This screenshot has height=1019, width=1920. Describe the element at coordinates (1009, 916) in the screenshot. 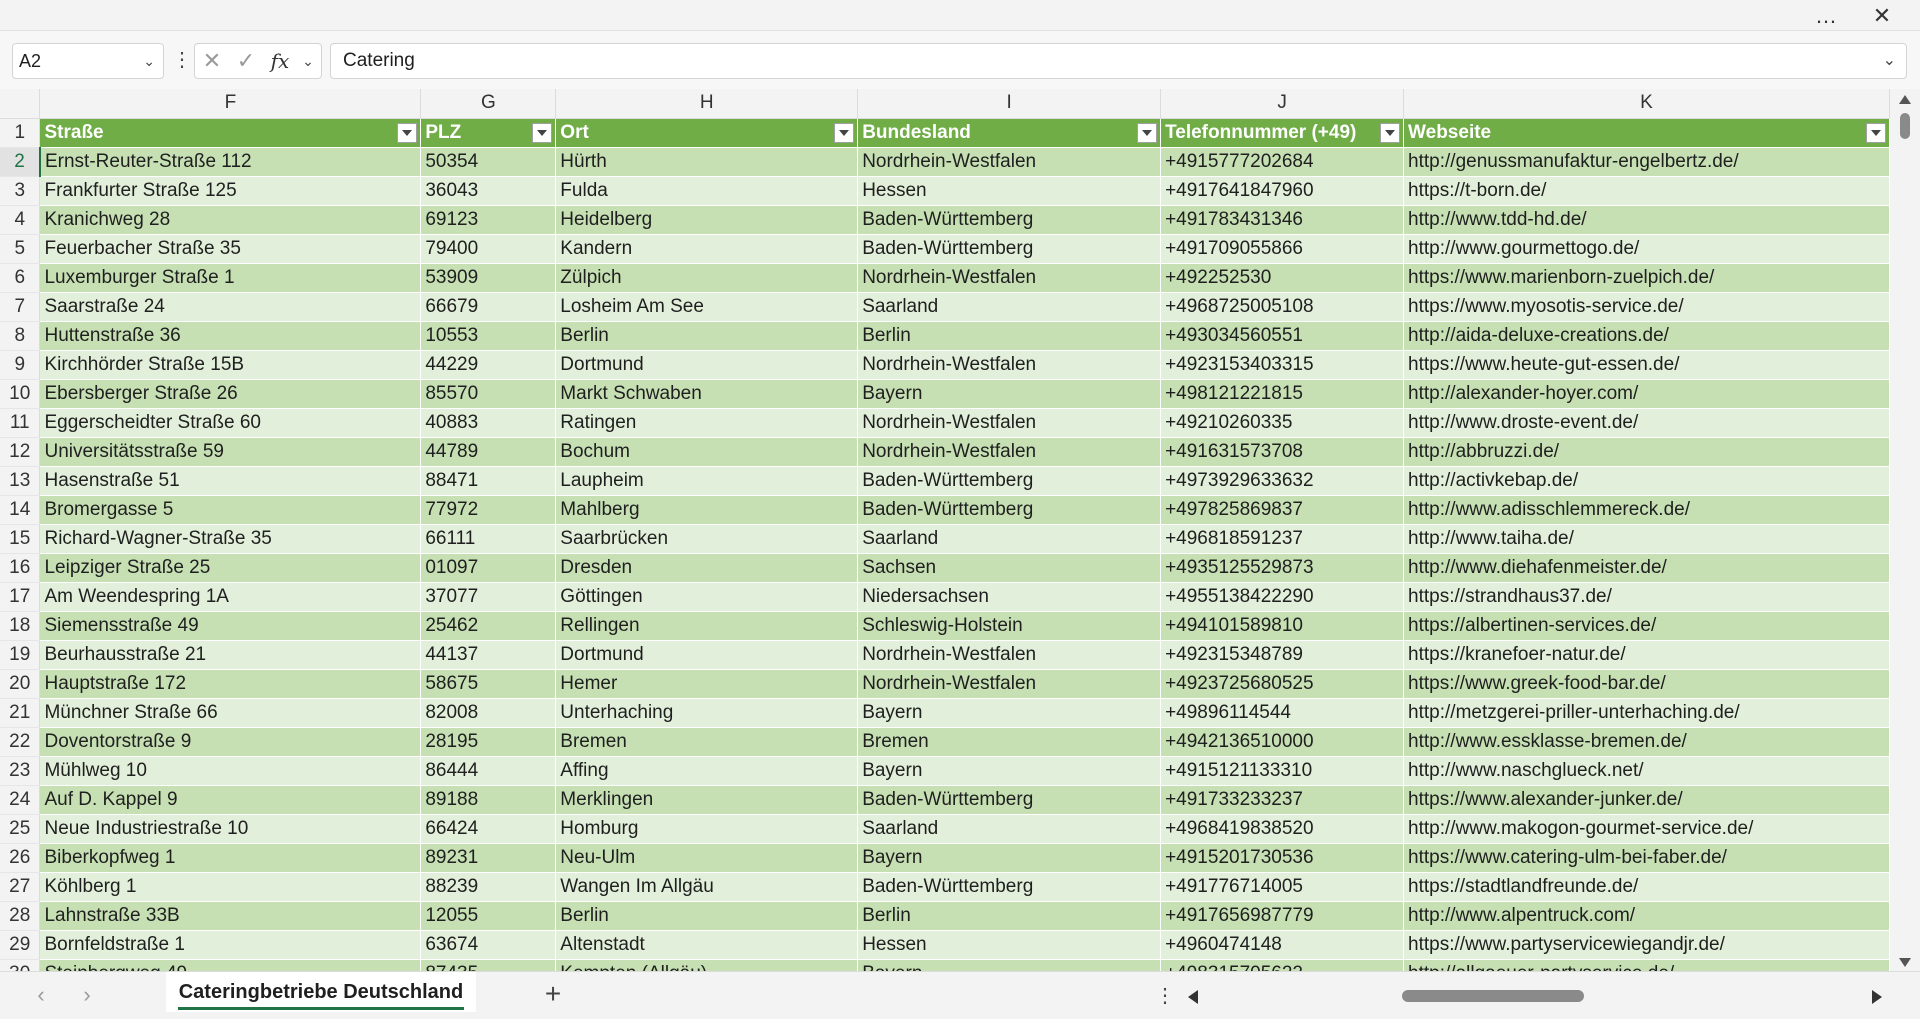

I see `table-cell: Berlin` at that location.